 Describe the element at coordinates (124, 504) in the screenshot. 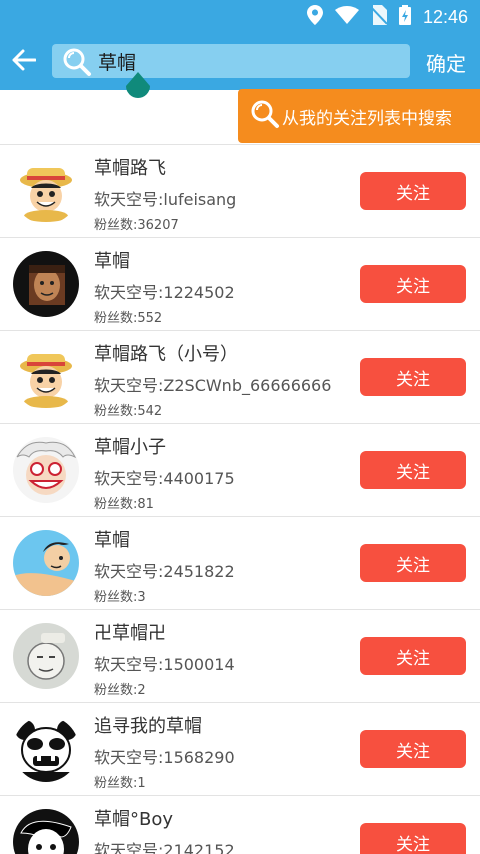

I see `user-fans: 粉丝数:81` at that location.